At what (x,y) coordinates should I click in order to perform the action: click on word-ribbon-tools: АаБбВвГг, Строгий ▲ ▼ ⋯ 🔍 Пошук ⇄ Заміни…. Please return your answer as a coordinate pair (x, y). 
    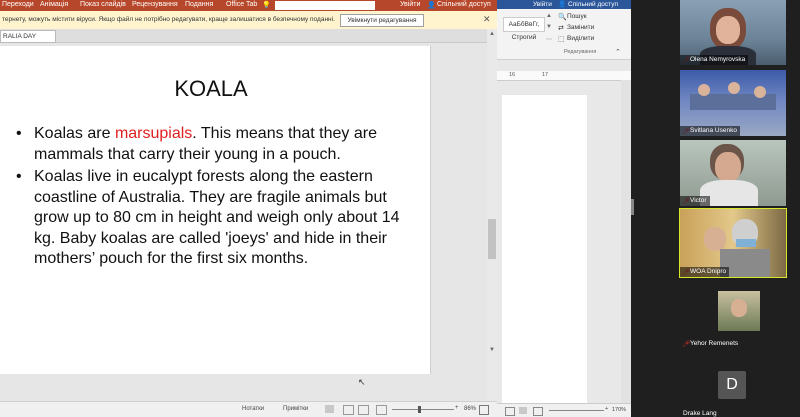
    Looking at the image, I should click on (564, 34).